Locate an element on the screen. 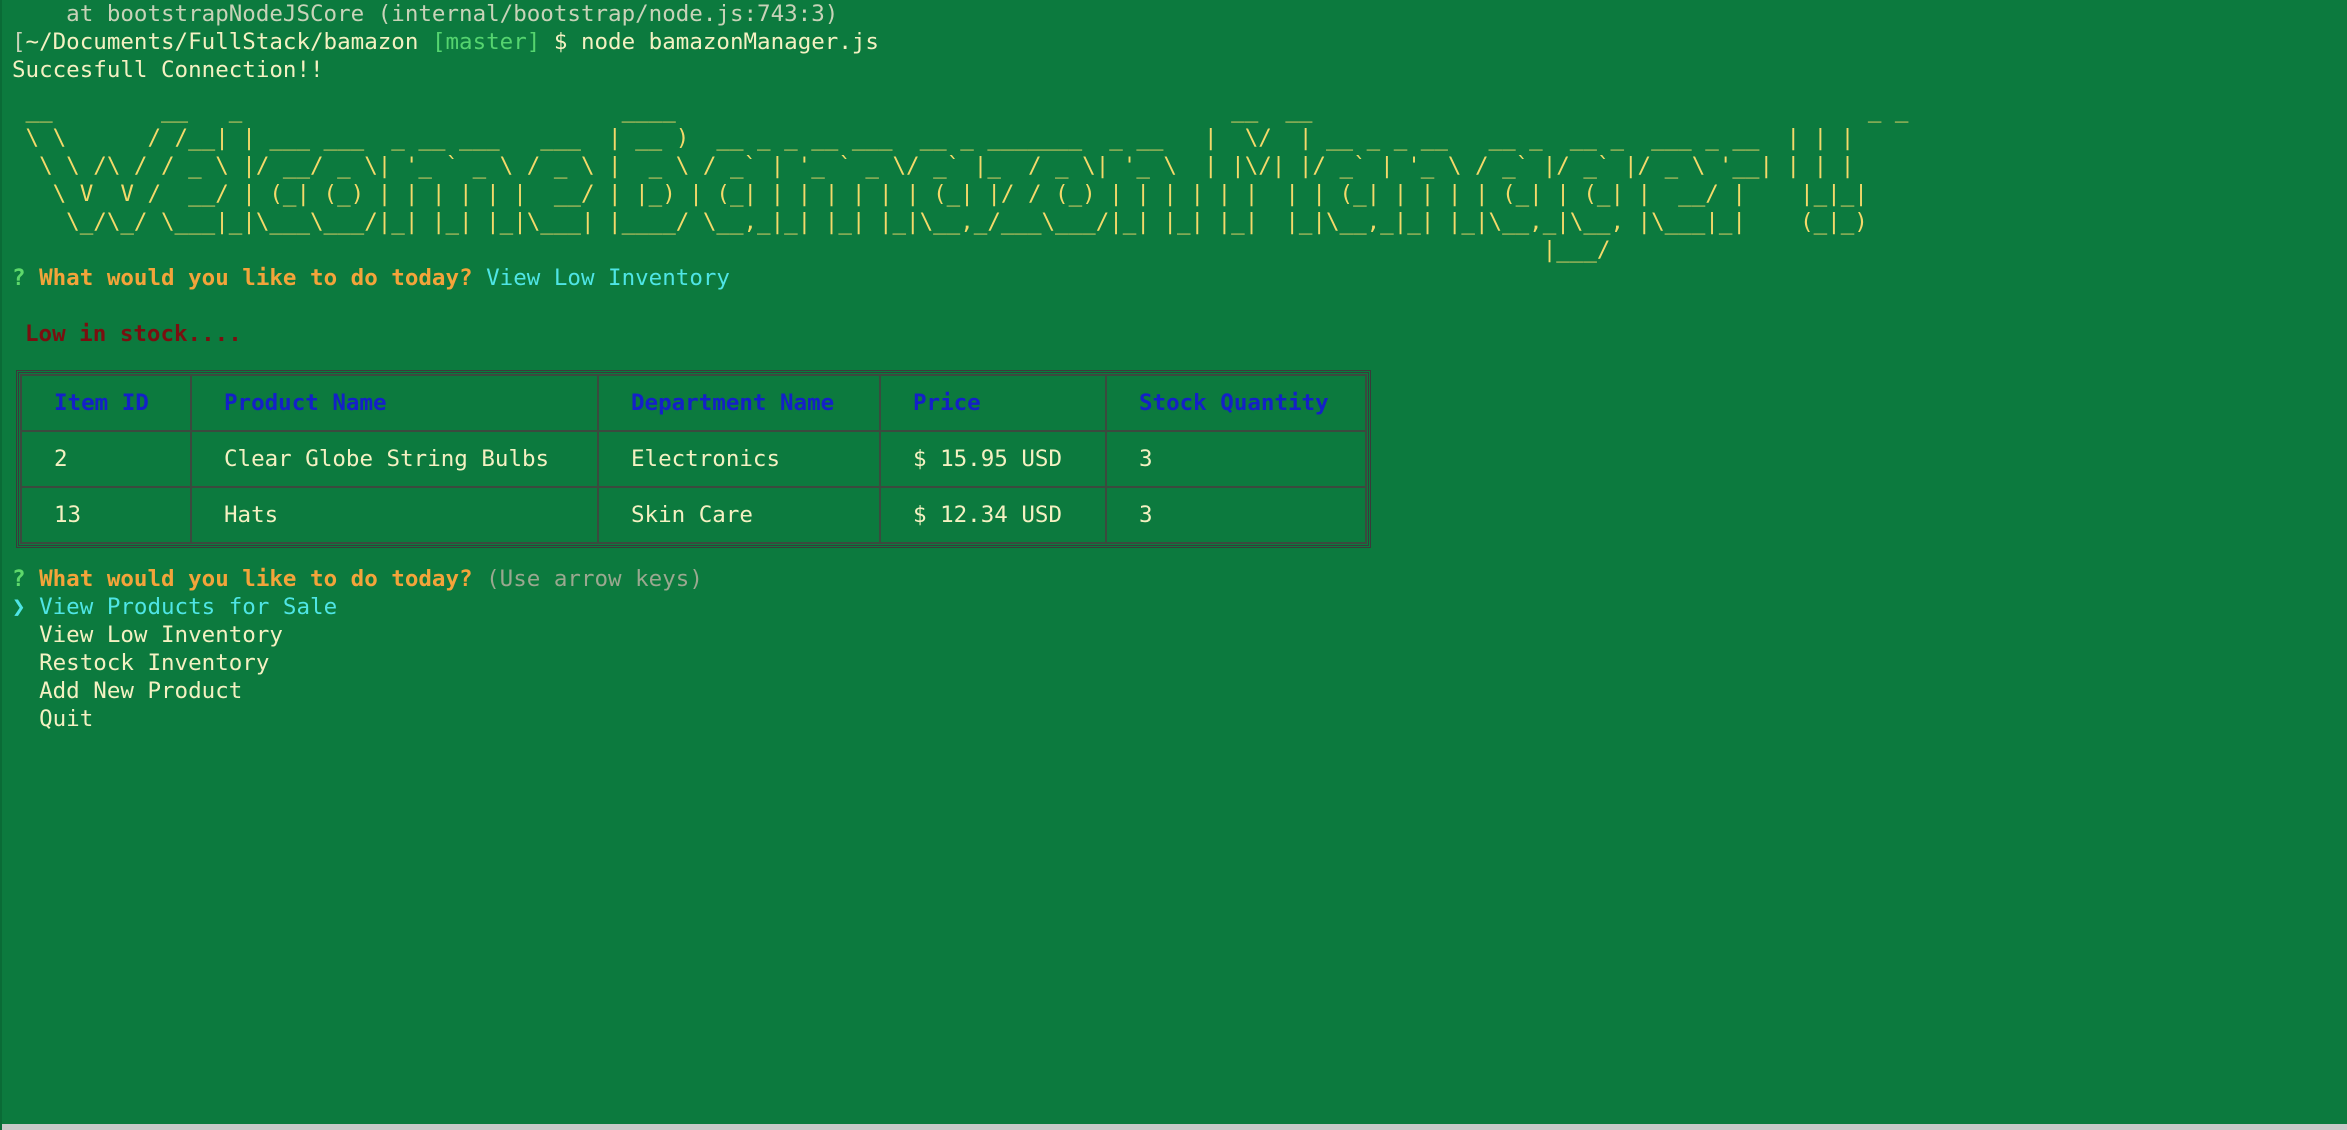 The width and height of the screenshot is (2347, 1130). cell-department-name: Skin Care is located at coordinates (739, 515).